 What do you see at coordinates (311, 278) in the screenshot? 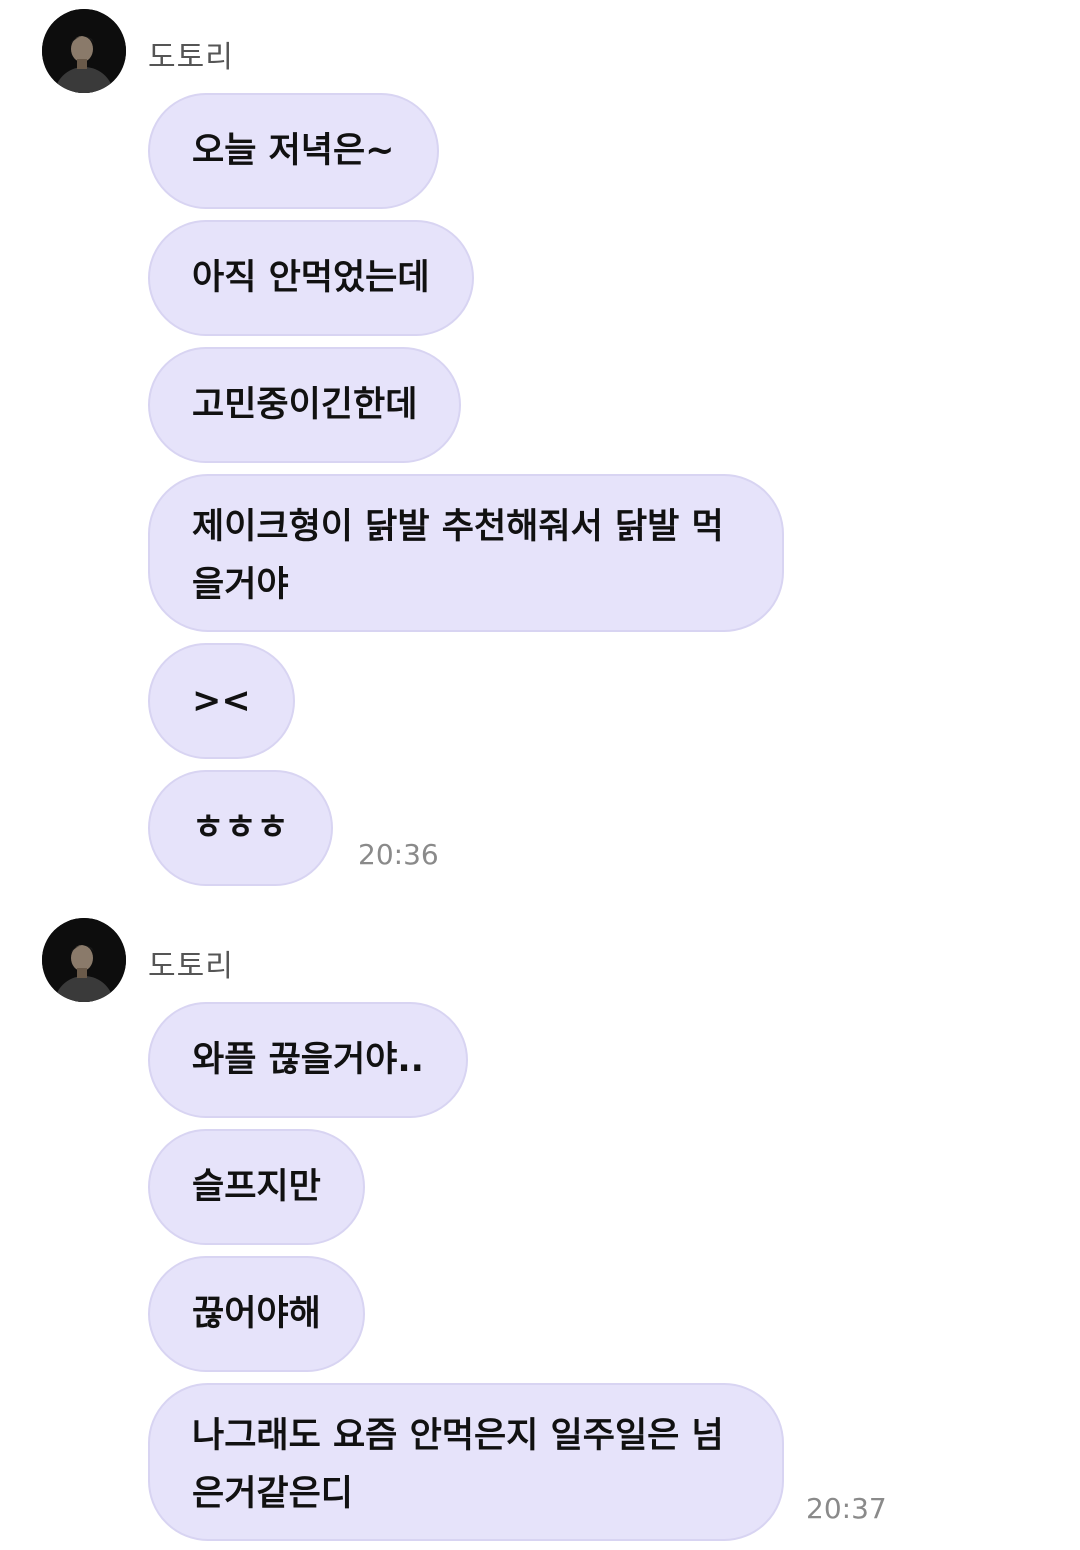
I see `message-bubble: 아직 안먹었는데` at bounding box center [311, 278].